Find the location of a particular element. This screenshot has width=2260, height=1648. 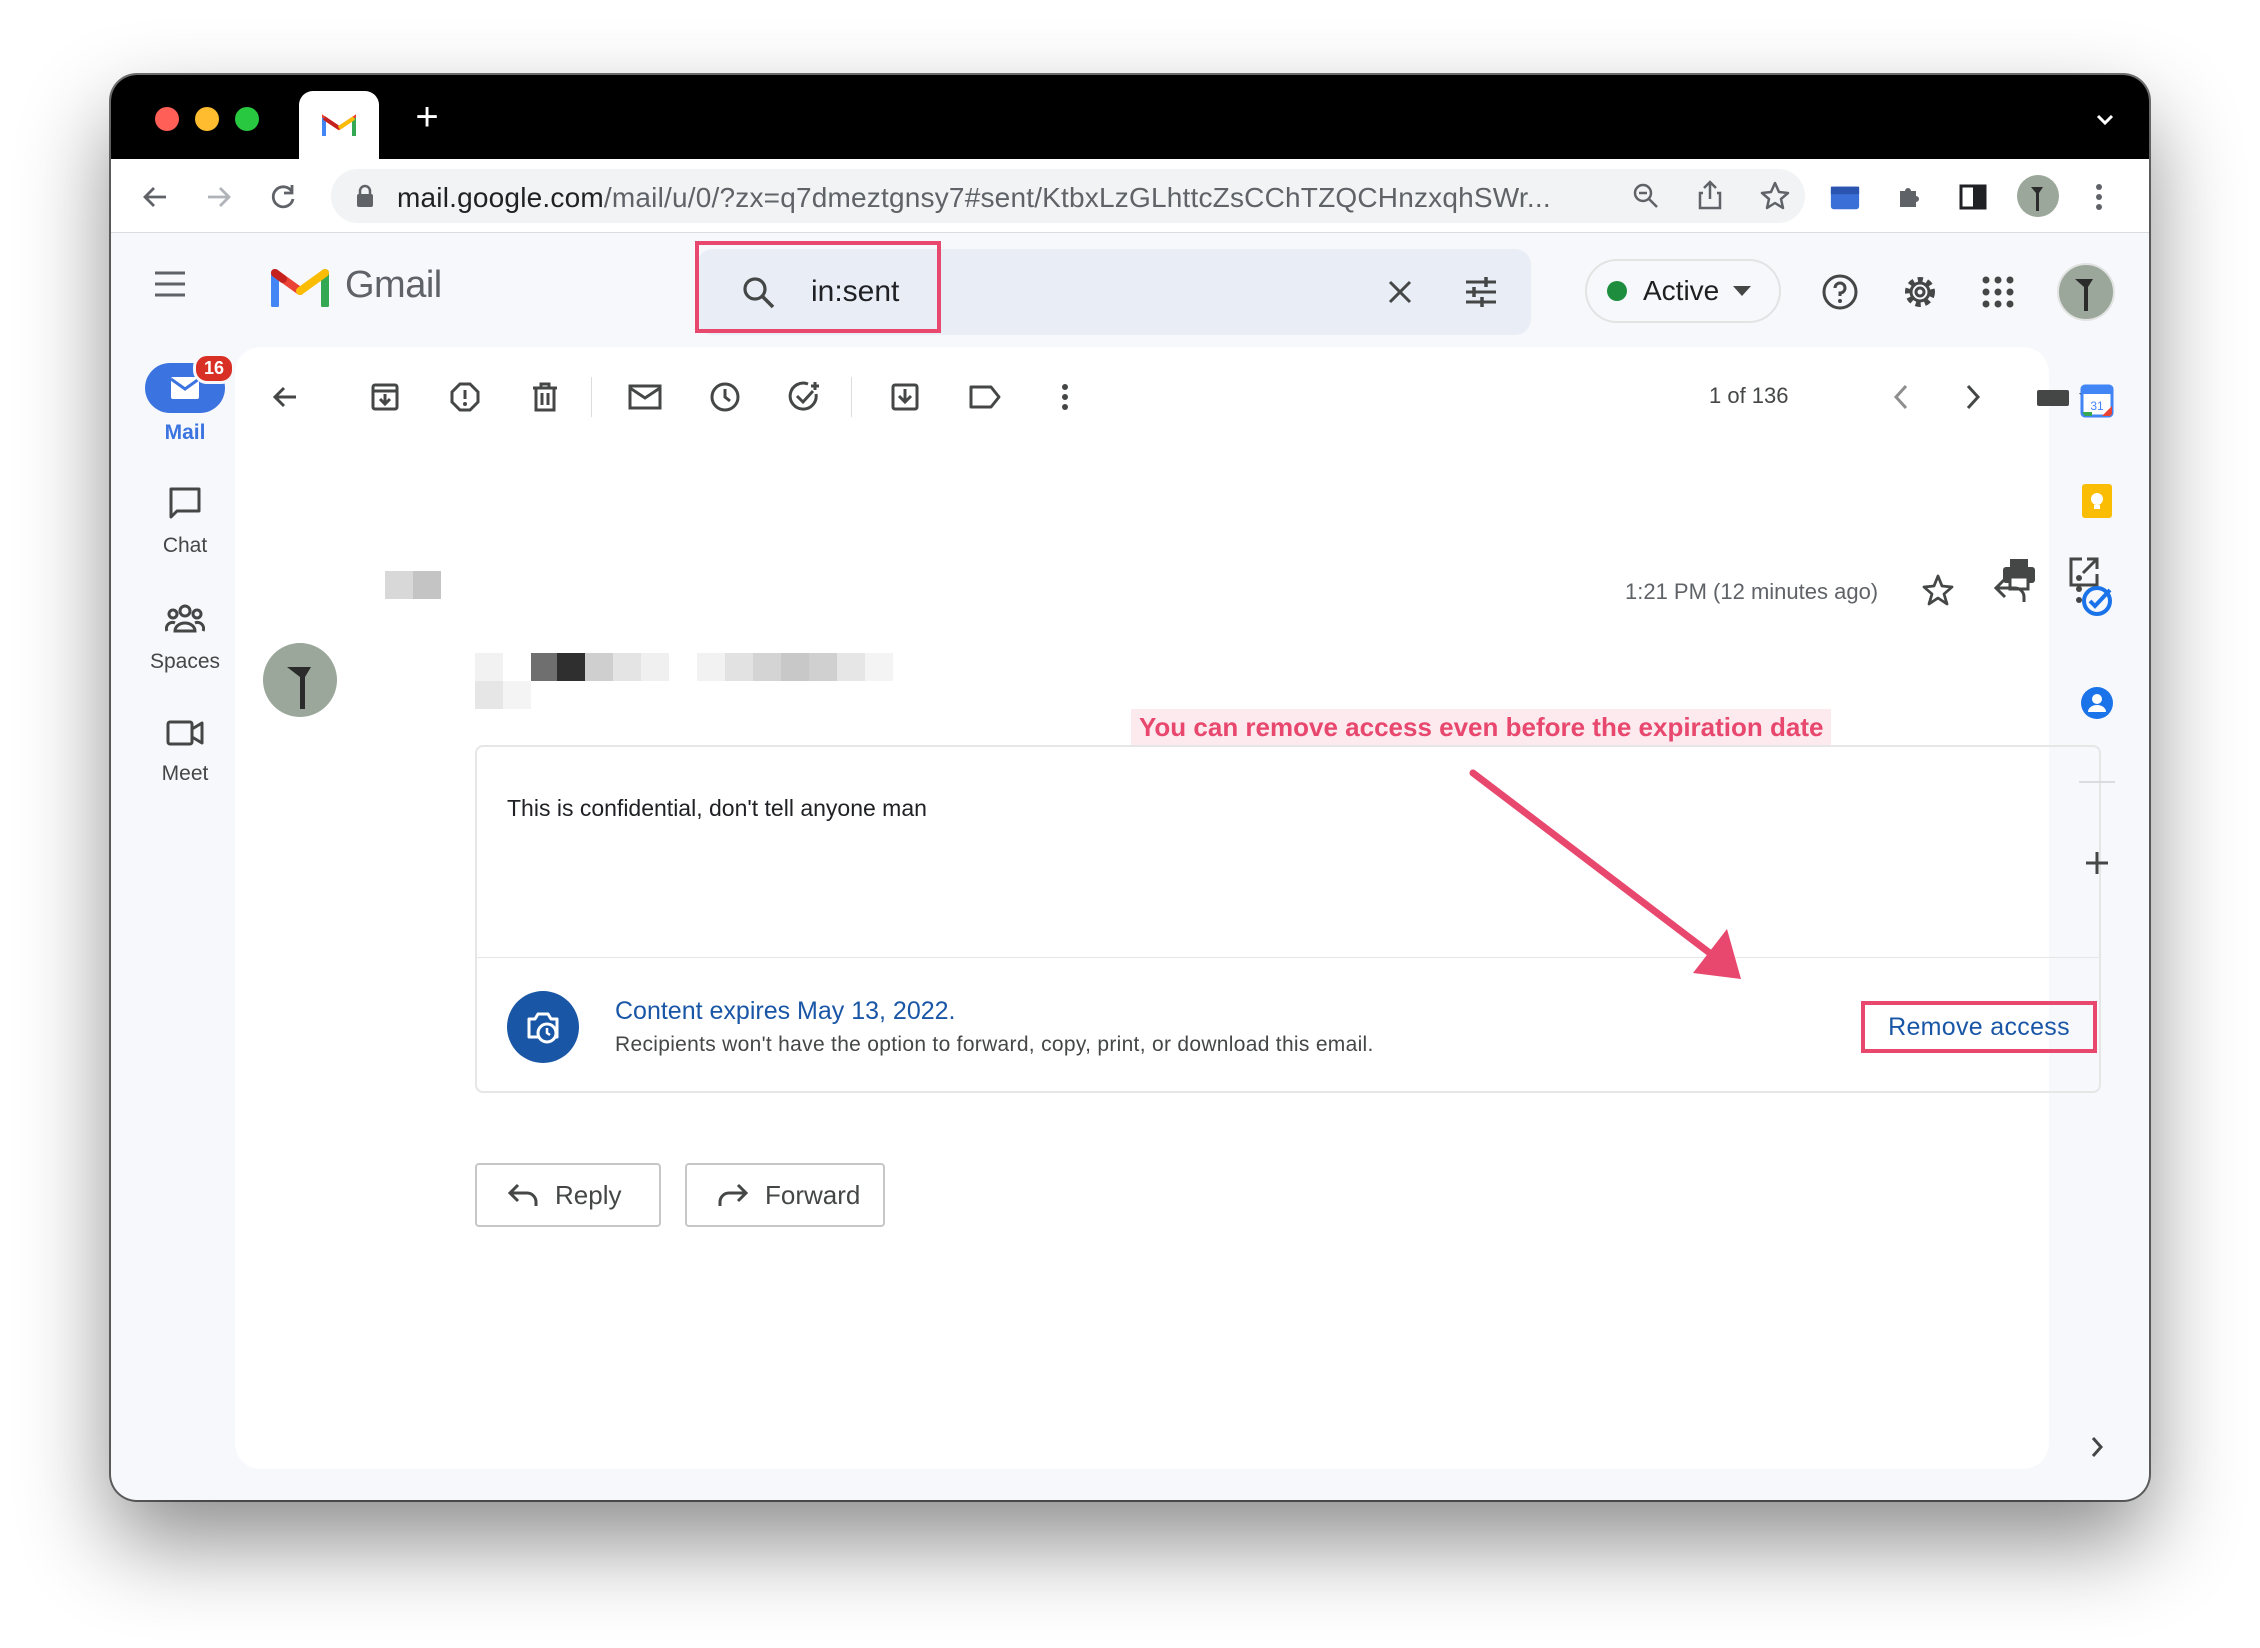

move-to-icon is located at coordinates (905, 397).